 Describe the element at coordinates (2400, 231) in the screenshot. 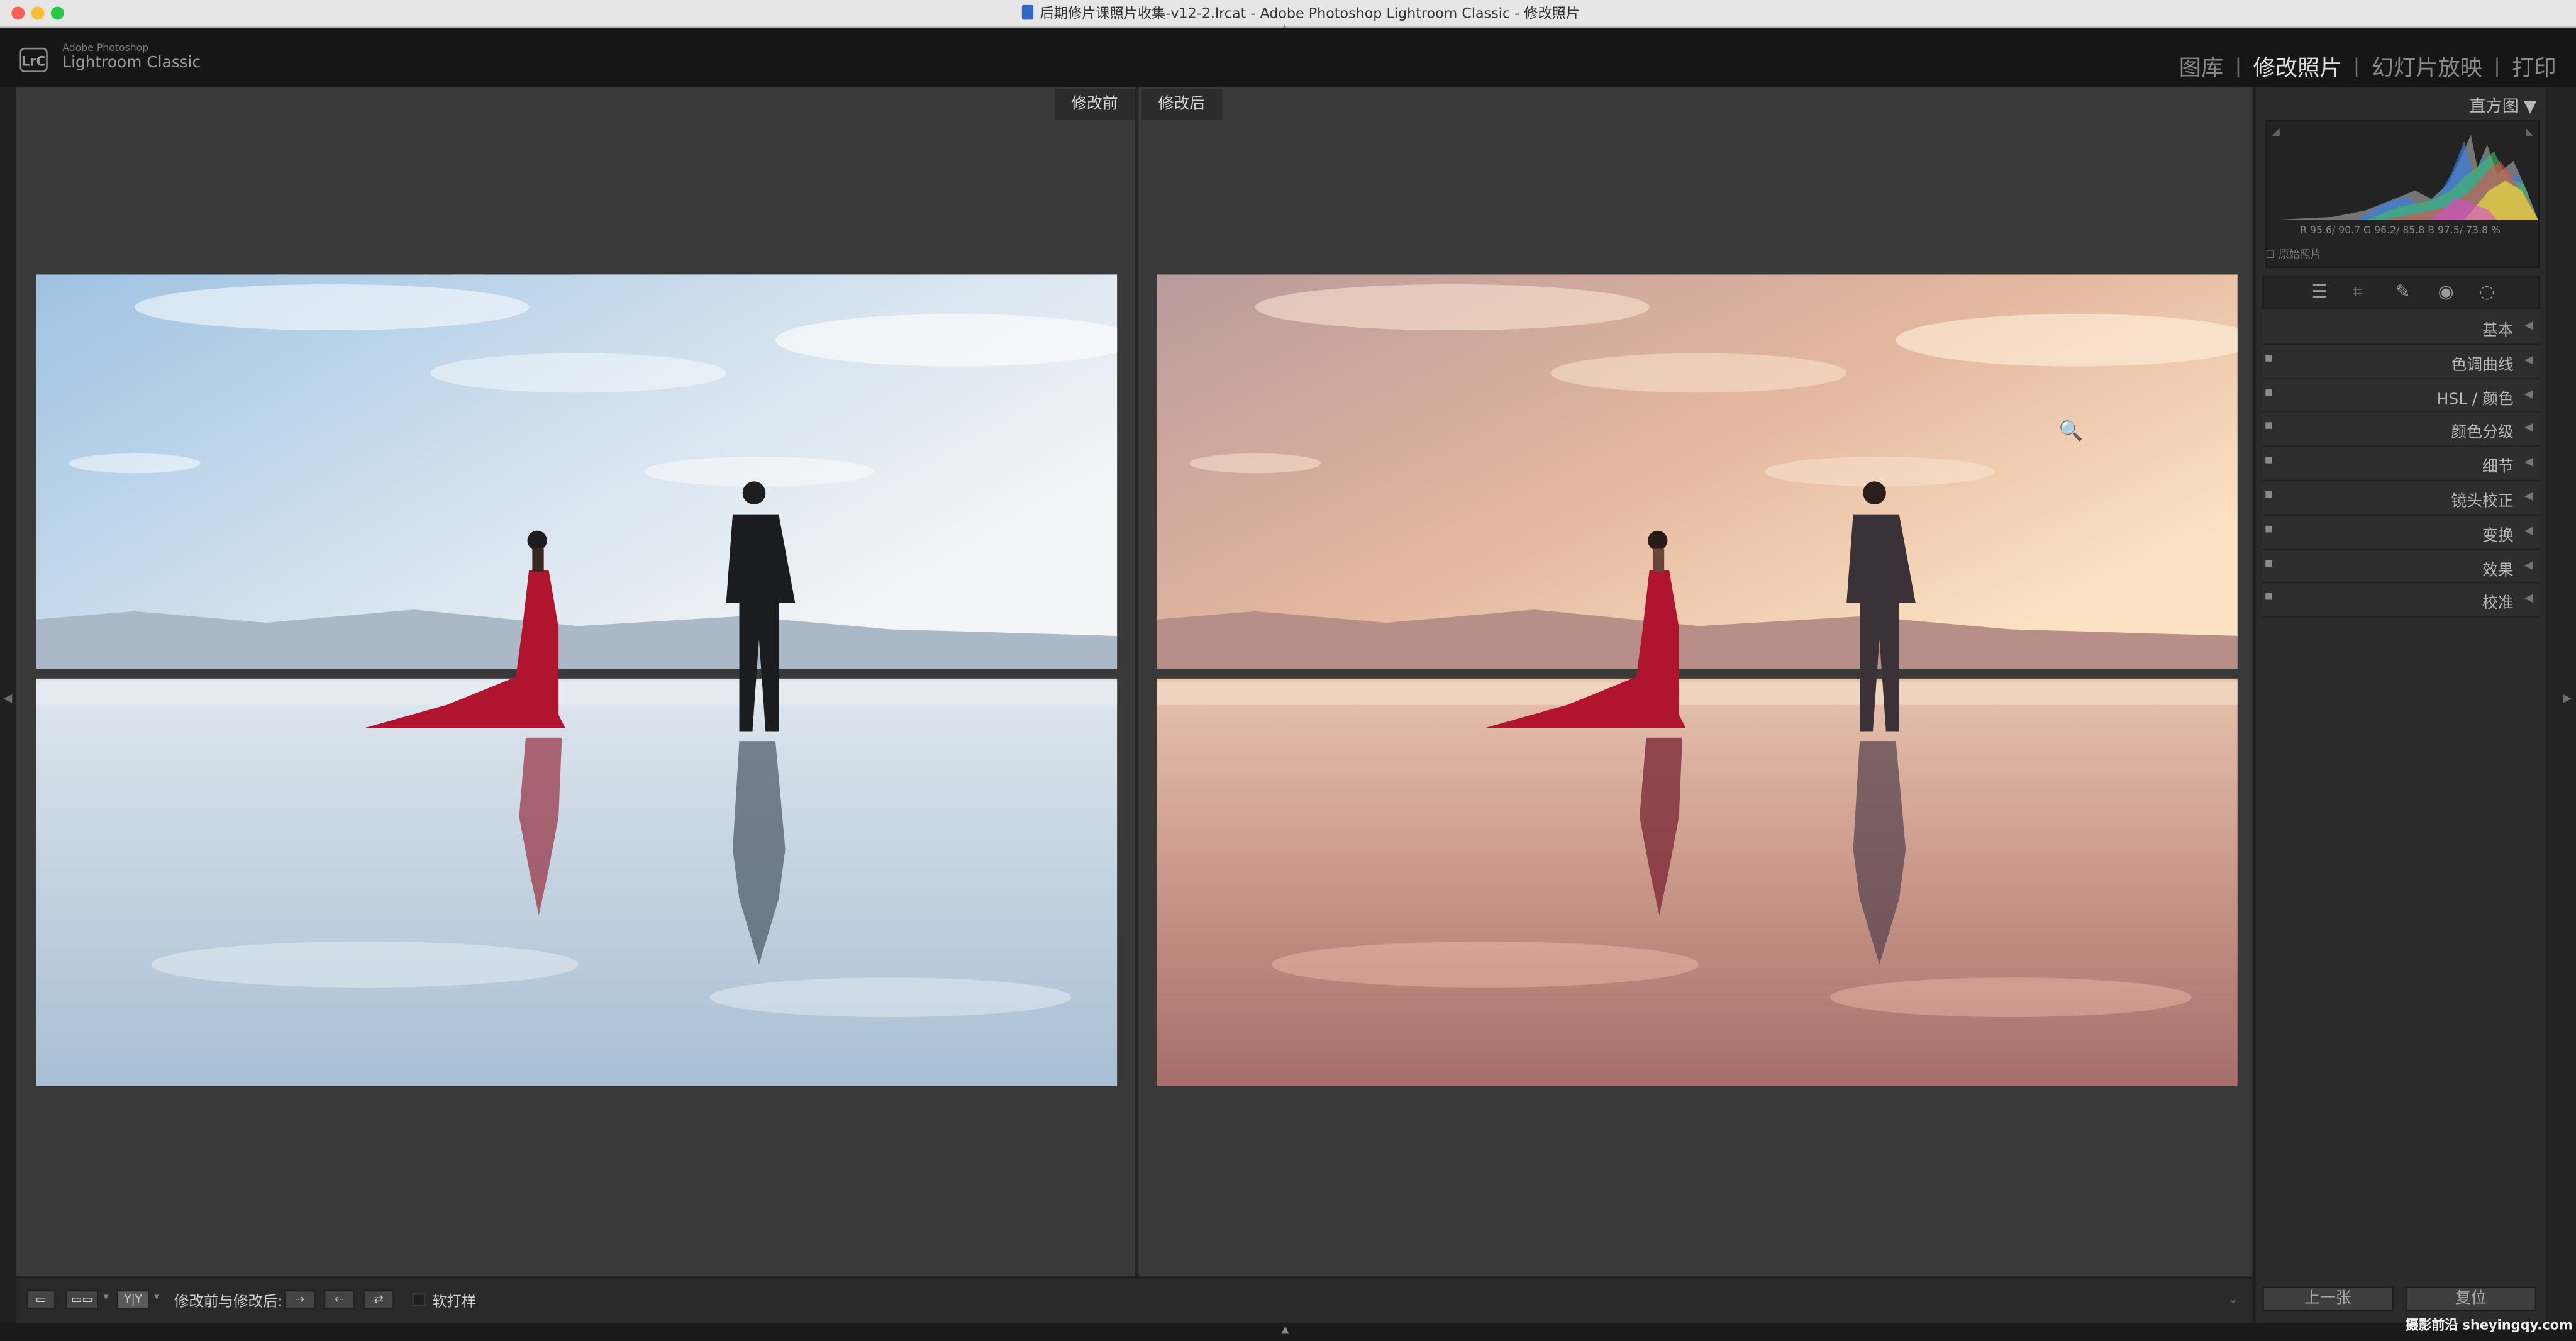

I see `histogram-readout: R 95.6/ 90.7 G 96.2/ 85.8 B 97.5/ 73.8 %` at that location.